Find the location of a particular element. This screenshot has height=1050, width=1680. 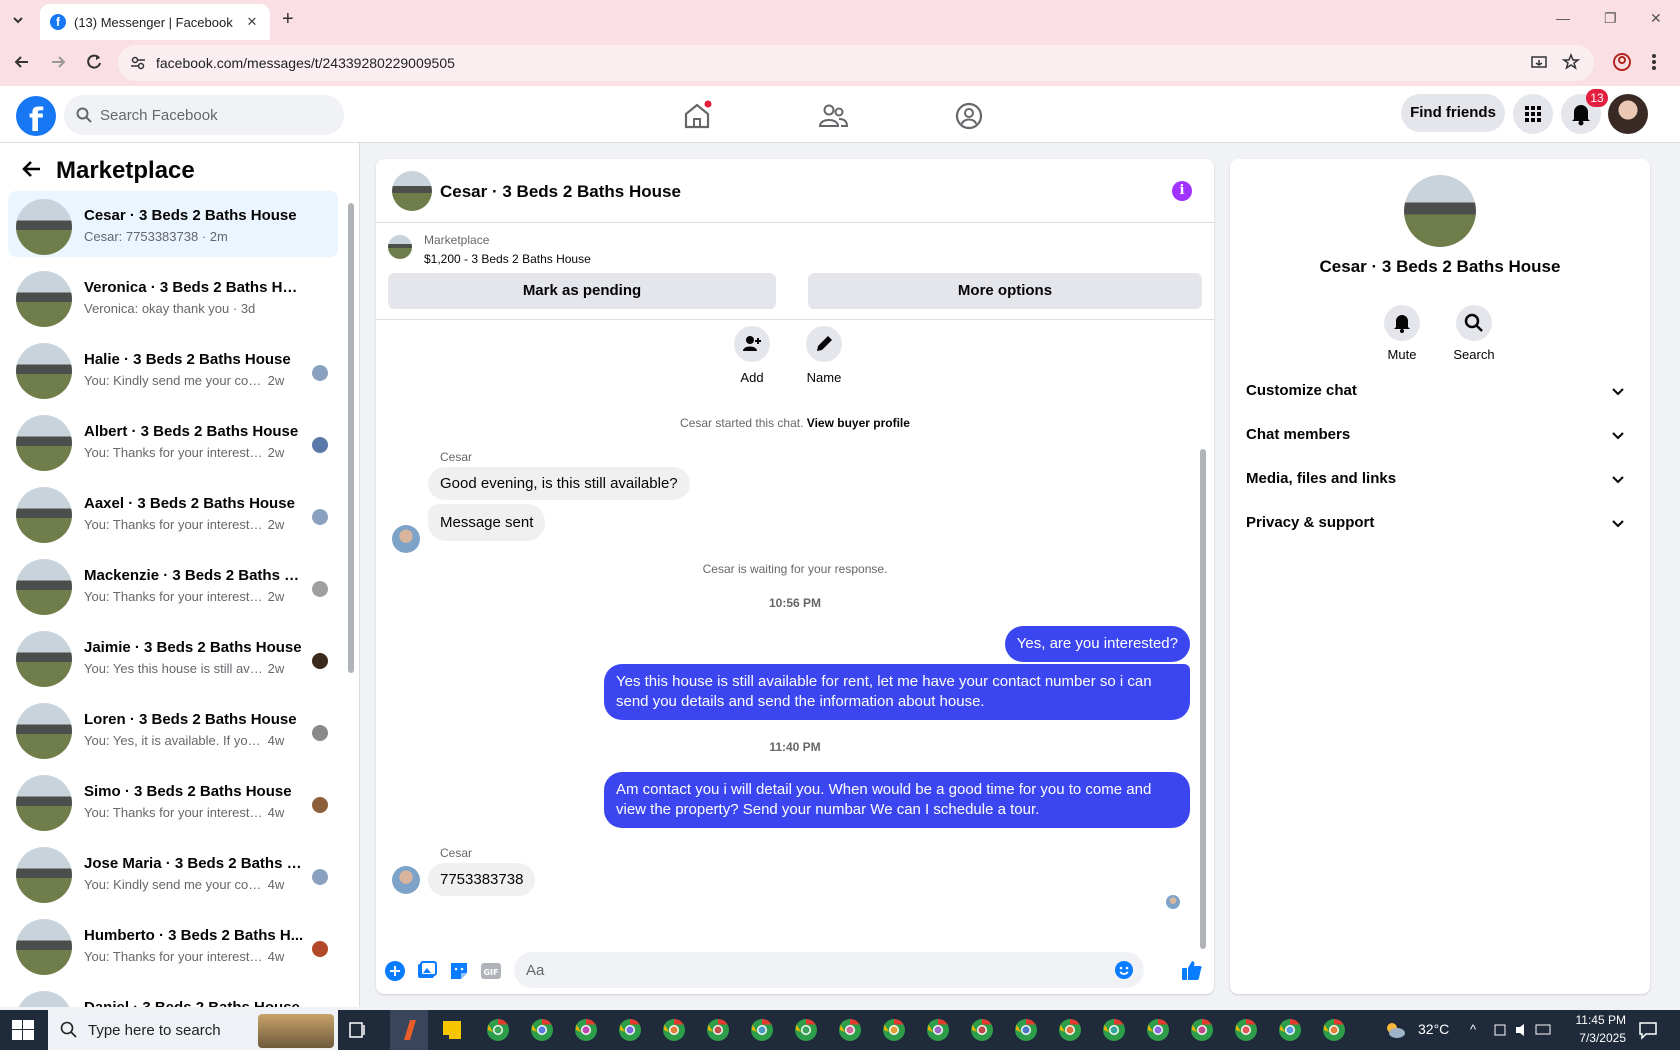

message-input: Aa is located at coordinates (829, 970).